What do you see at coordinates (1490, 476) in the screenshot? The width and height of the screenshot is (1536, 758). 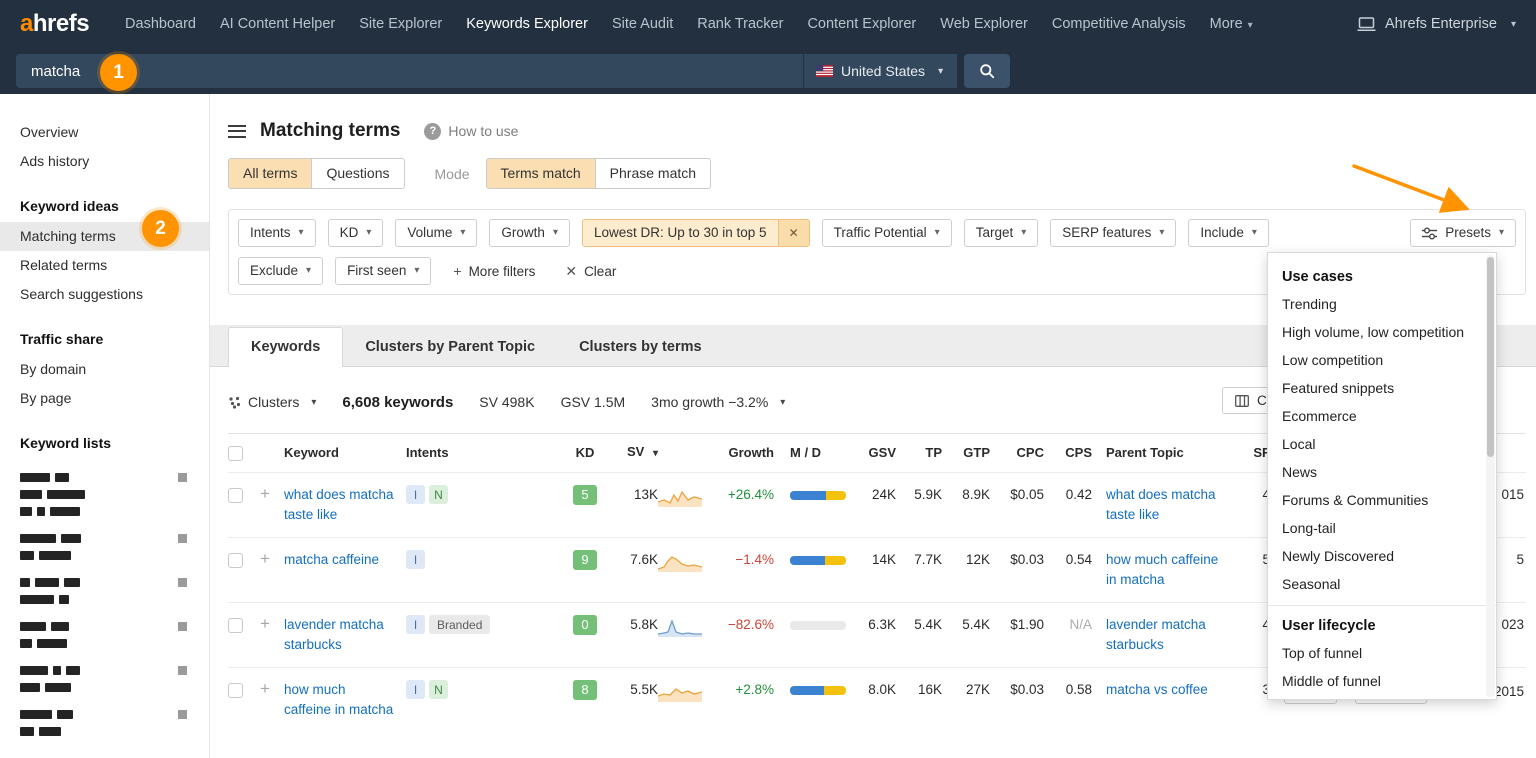 I see `dropdown-scrollbar` at bounding box center [1490, 476].